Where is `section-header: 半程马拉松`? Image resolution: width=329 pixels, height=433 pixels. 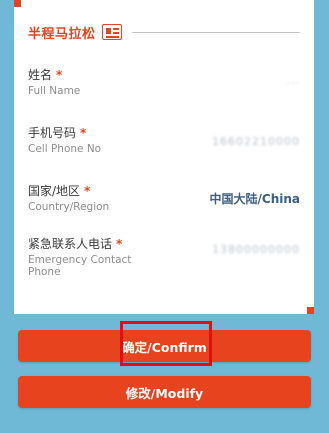 section-header: 半程马拉松 is located at coordinates (164, 32).